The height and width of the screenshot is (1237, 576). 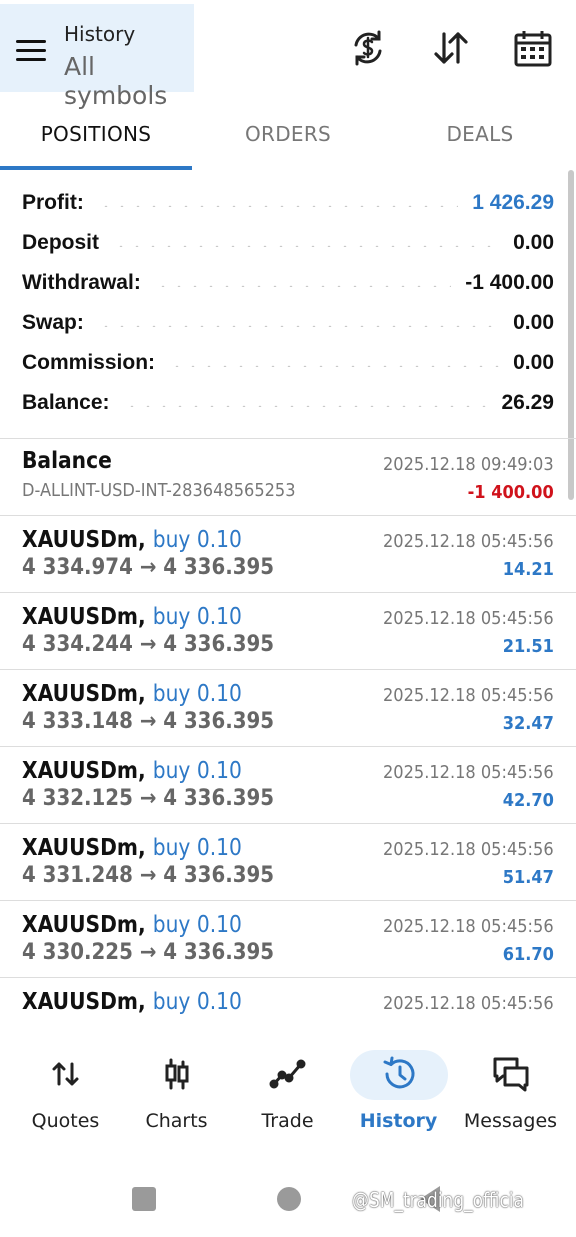 I want to click on nav-label: Quotes, so click(x=65, y=1121).